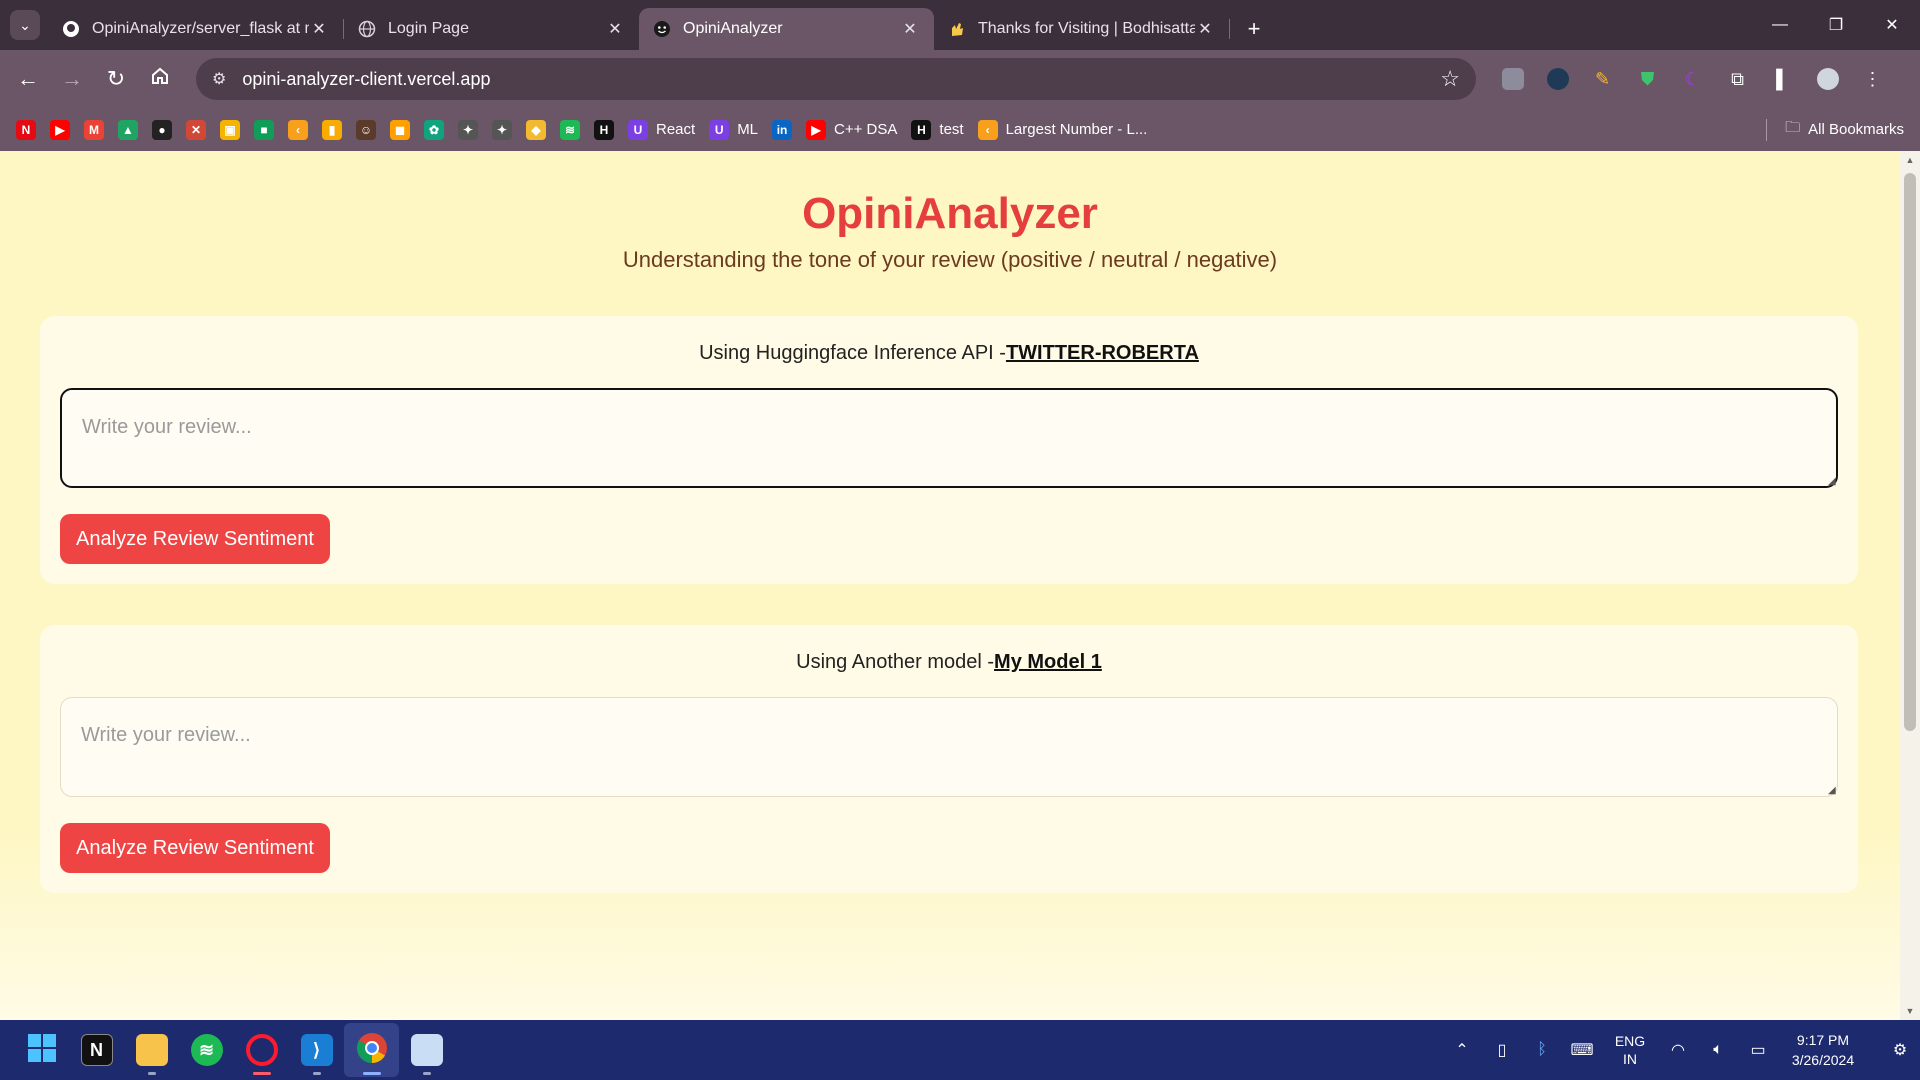 The width and height of the screenshot is (1920, 1080). I want to click on home-button, so click(160, 79).